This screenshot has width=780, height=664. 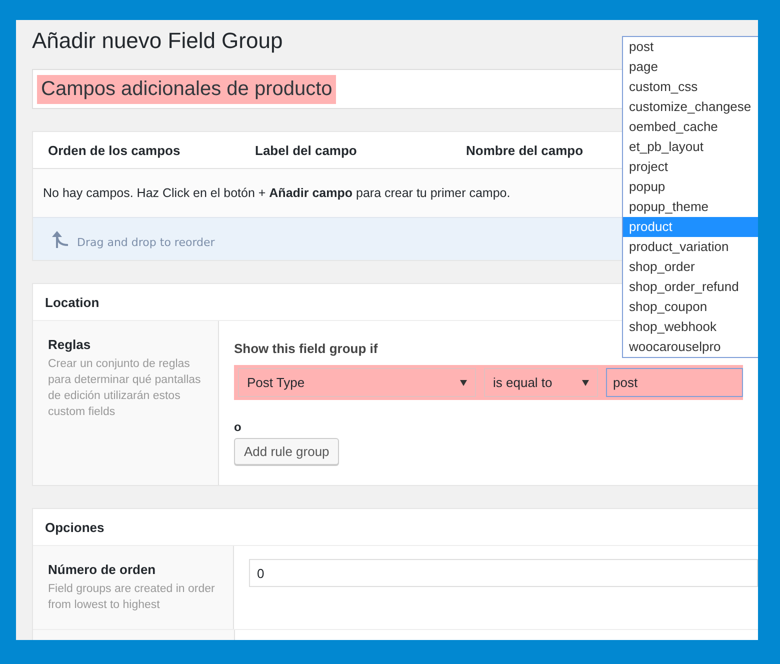 I want to click on row-label: Número de orden, so click(x=102, y=569).